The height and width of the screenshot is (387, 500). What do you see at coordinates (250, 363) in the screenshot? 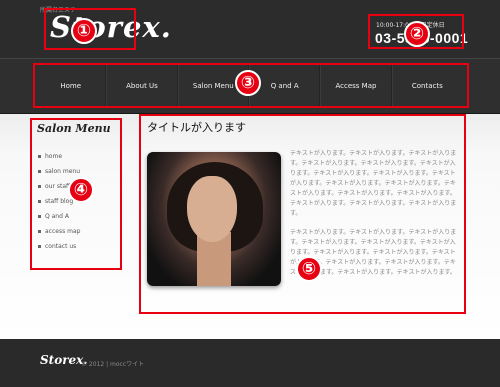
I see `footer: Storex. © 2012 | moccワイト` at bounding box center [250, 363].